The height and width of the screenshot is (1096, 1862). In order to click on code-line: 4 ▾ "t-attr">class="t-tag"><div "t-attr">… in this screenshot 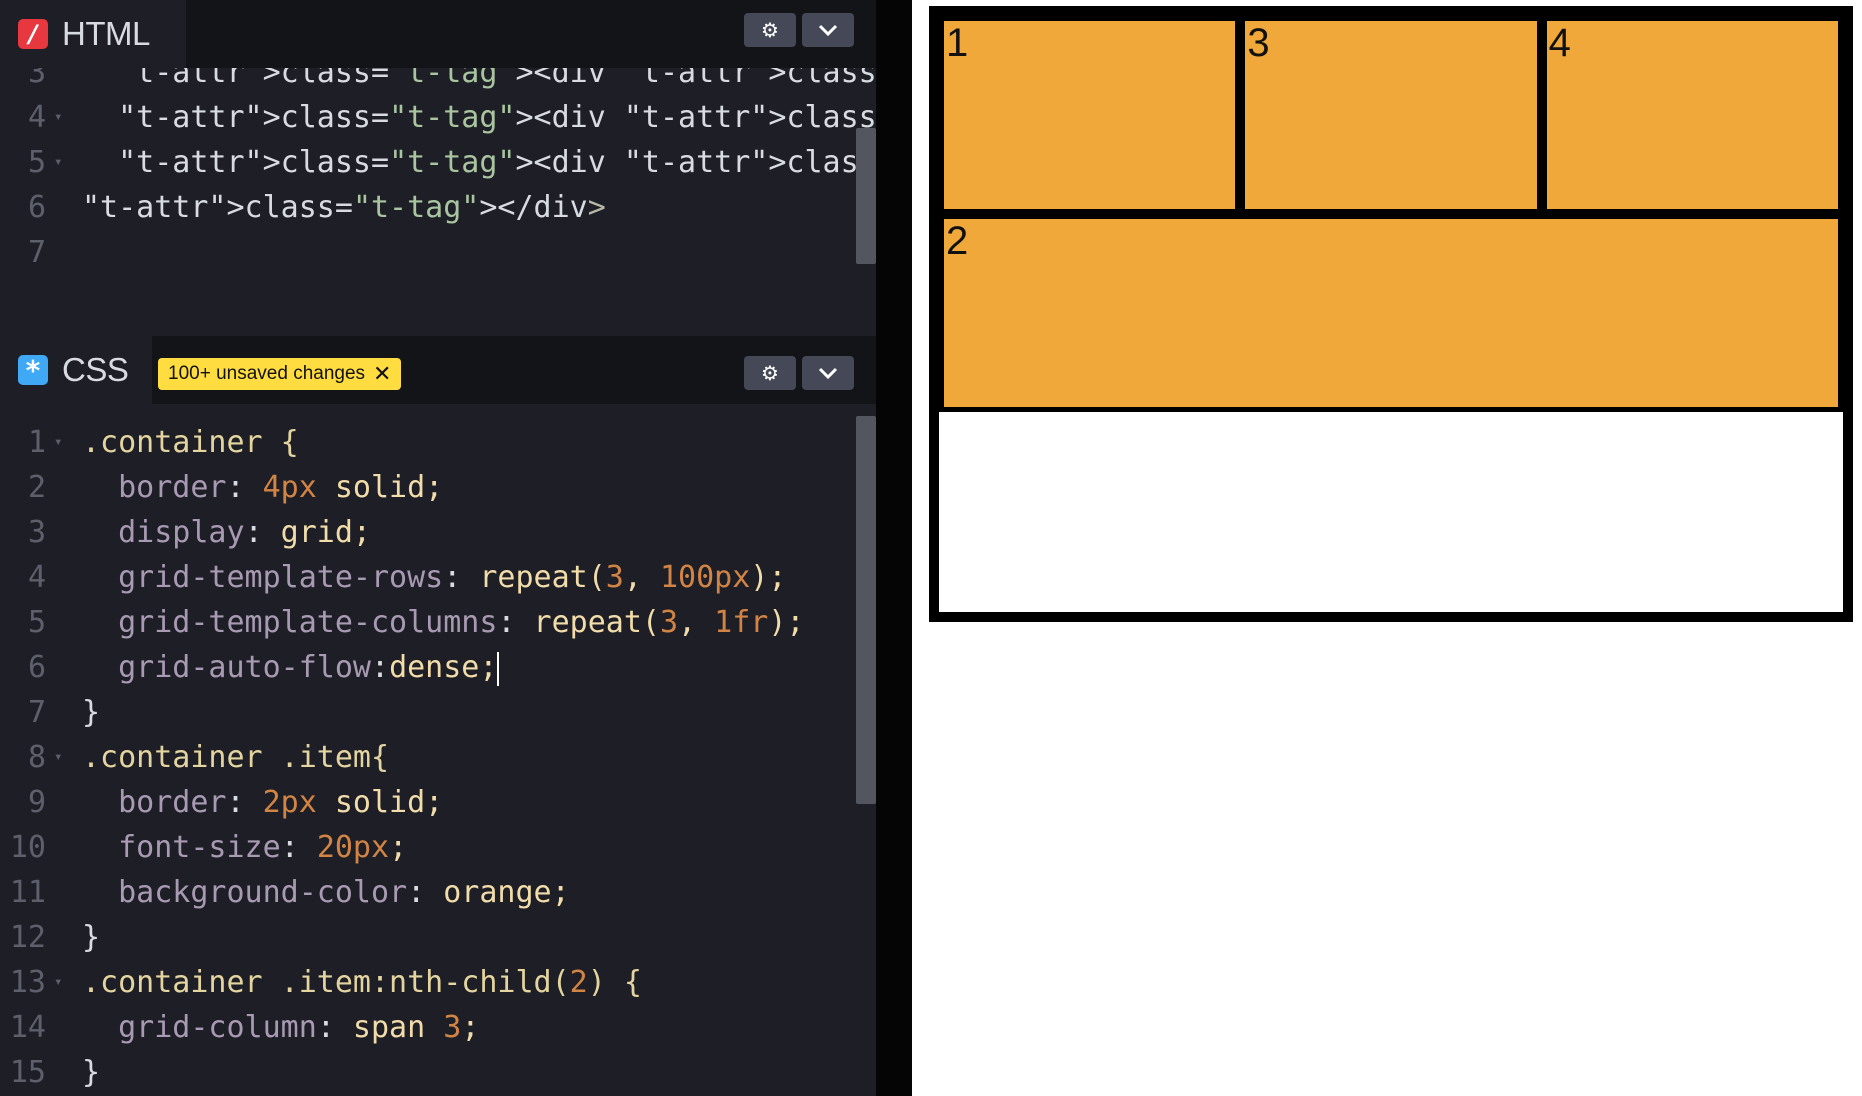, I will do `click(438, 117)`.